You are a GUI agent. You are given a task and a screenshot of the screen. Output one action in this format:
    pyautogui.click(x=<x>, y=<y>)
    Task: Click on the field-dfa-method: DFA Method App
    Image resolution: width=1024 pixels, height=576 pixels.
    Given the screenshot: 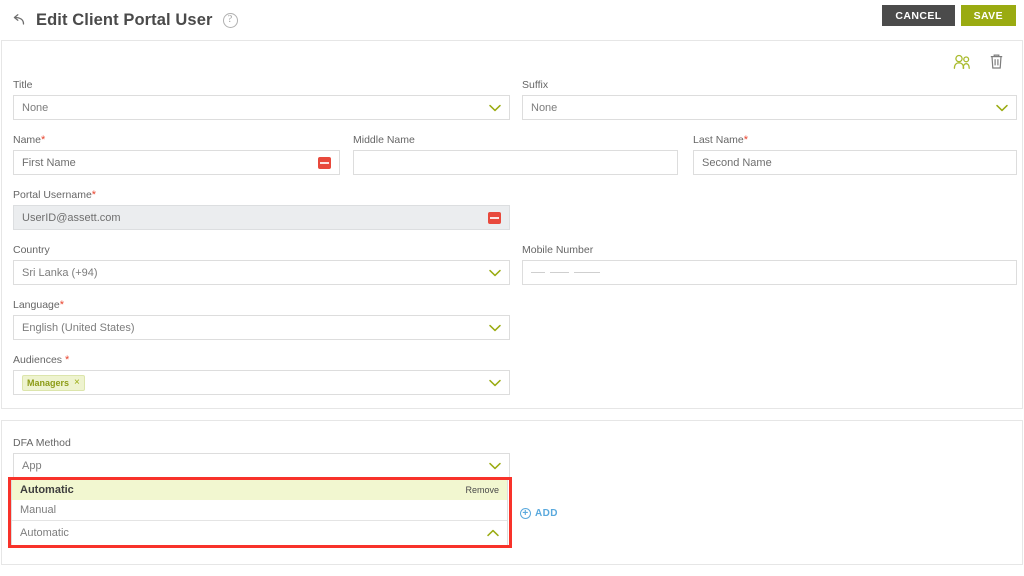 What is the action you would take?
    pyautogui.click(x=261, y=457)
    